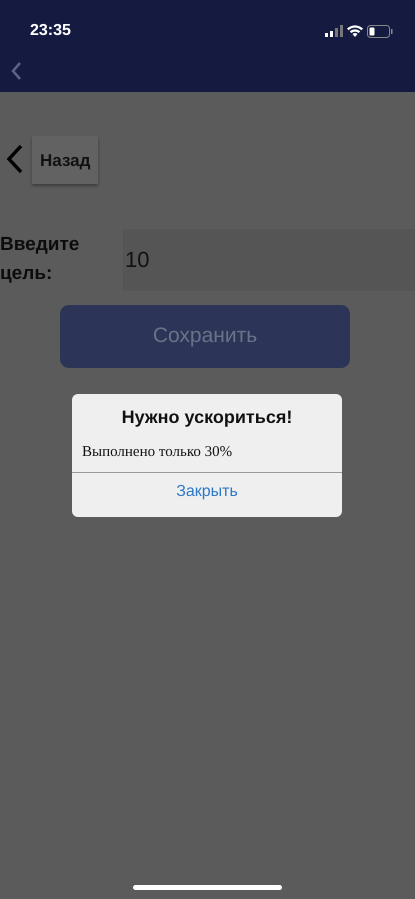  Describe the element at coordinates (269, 259) in the screenshot. I see `goal-input: 10` at that location.